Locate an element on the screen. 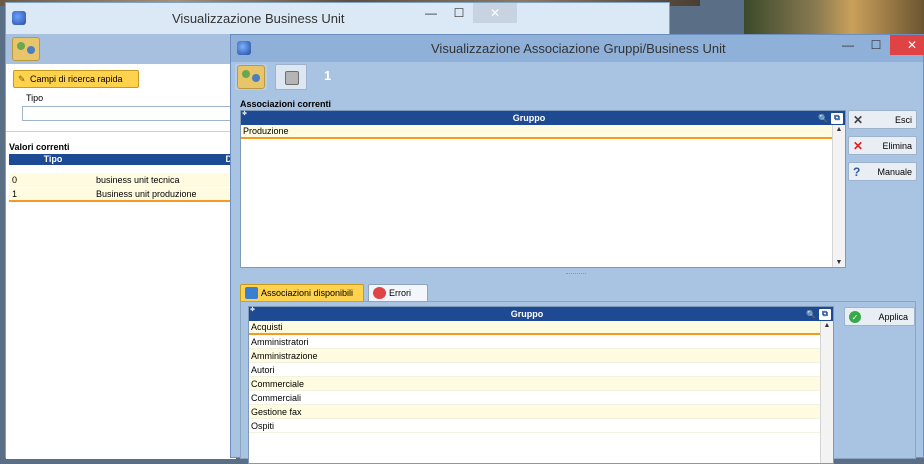  list-item: Commerciale is located at coordinates (541, 384).